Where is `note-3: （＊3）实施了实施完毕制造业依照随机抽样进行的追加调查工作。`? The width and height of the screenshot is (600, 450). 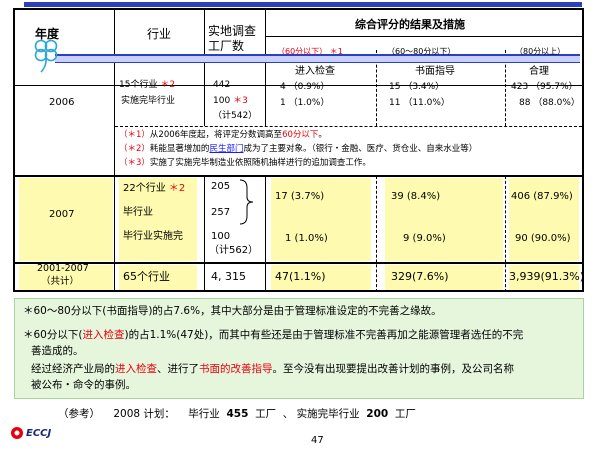 note-3: （＊3）实施了实施完毕制造业依照随机抽样进行的追加调查工作。 is located at coordinates (245, 163).